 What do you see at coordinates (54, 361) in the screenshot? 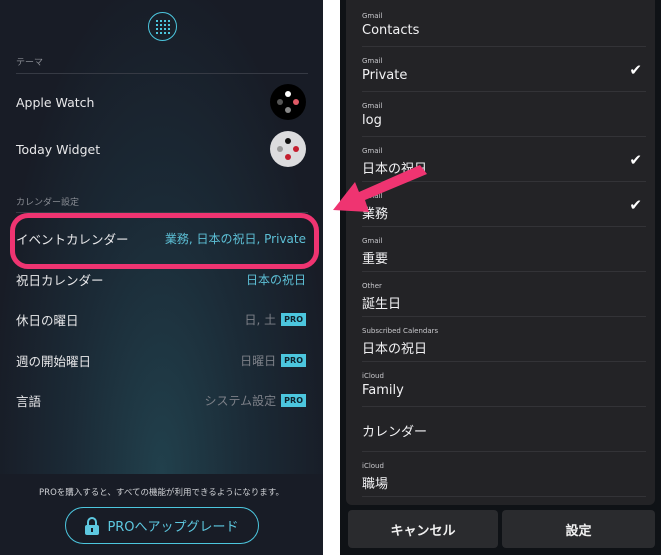
I see `setting-label: 週の開始曜日` at bounding box center [54, 361].